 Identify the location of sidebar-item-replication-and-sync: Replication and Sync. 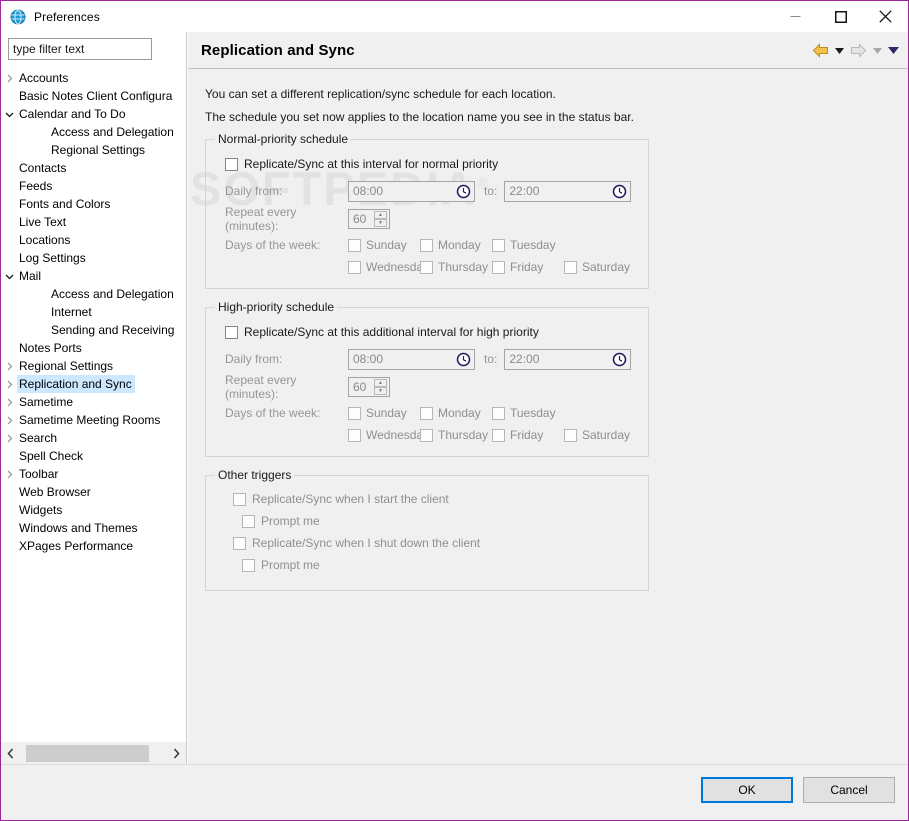
(93, 384).